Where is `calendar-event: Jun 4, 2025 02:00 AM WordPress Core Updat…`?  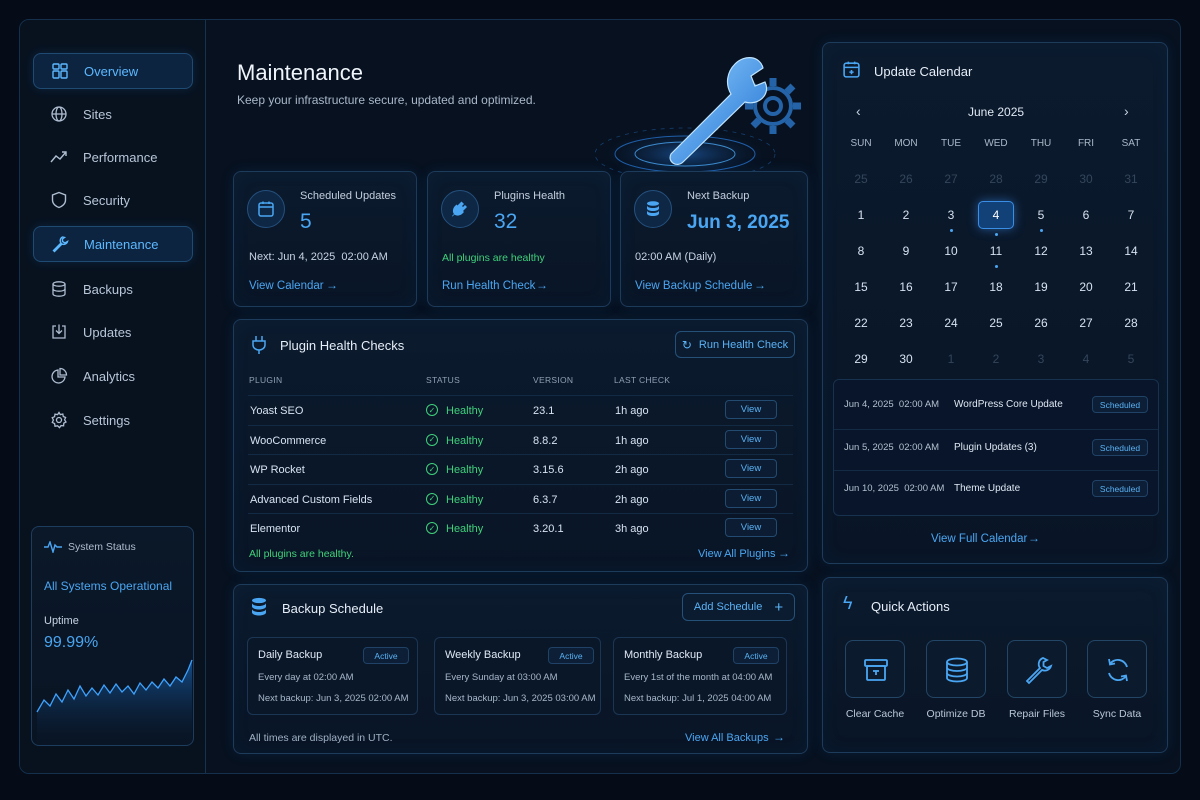
calendar-event: Jun 4, 2025 02:00 AM WordPress Core Updat… is located at coordinates (996, 404).